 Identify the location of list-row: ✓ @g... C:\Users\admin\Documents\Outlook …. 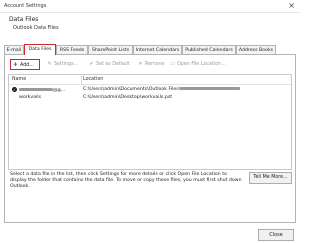
(150, 90).